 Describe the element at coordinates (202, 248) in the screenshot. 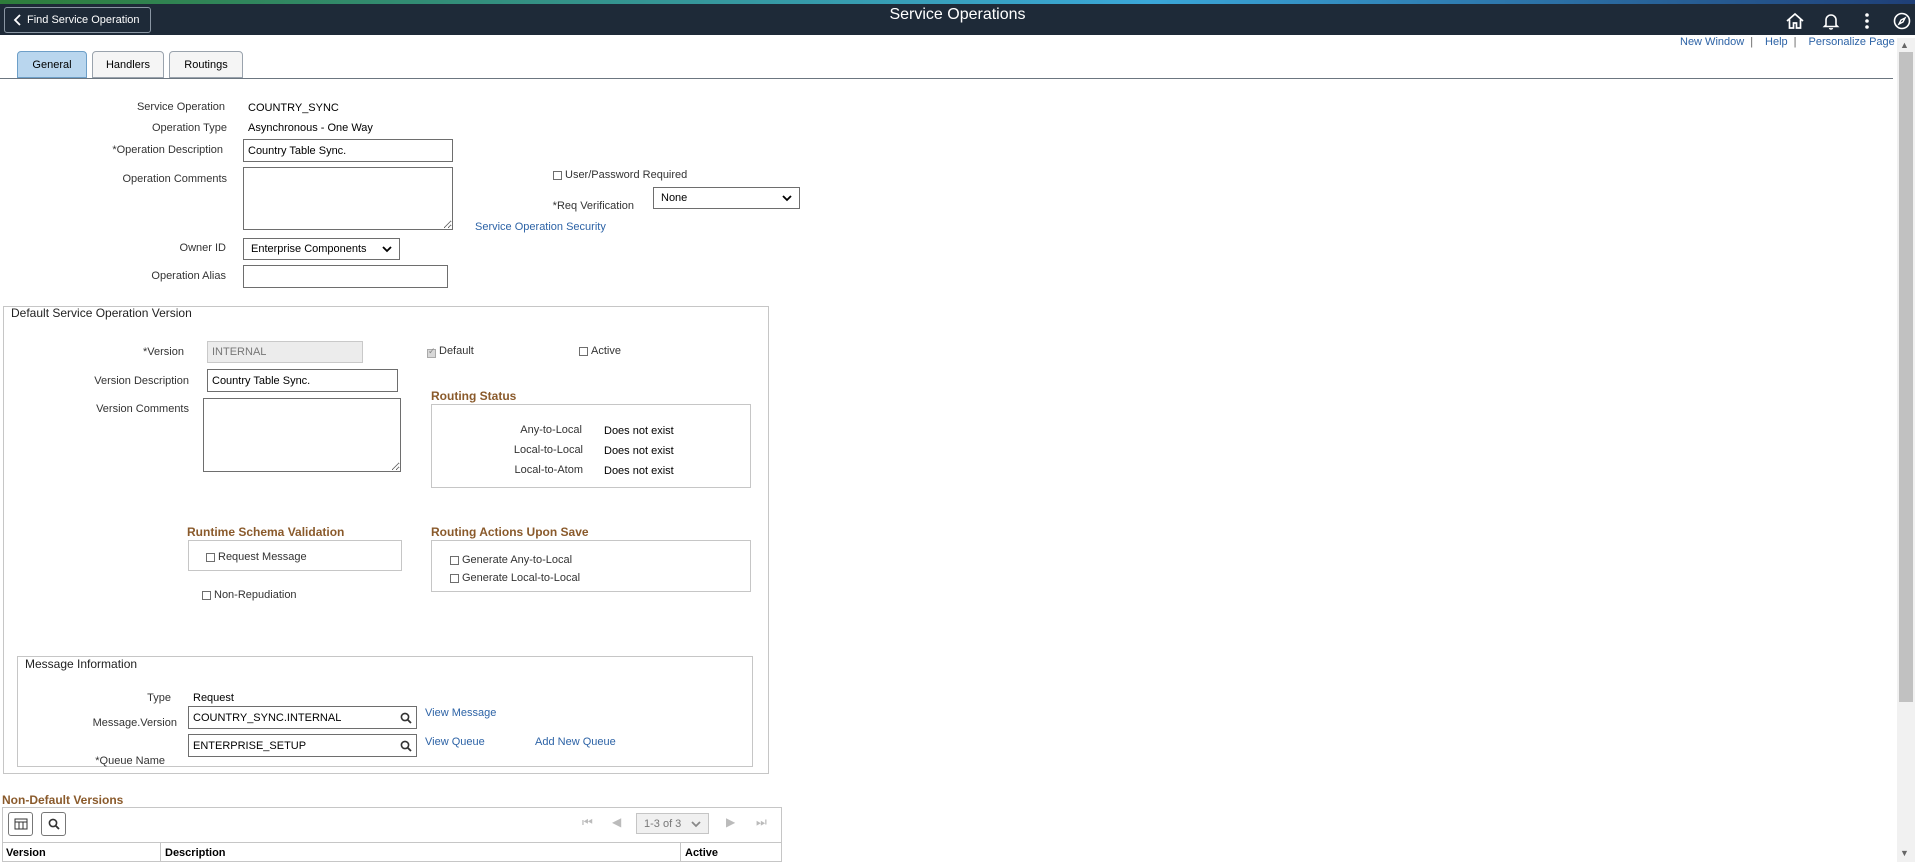

I see `owner-id-label: Owner ID` at that location.